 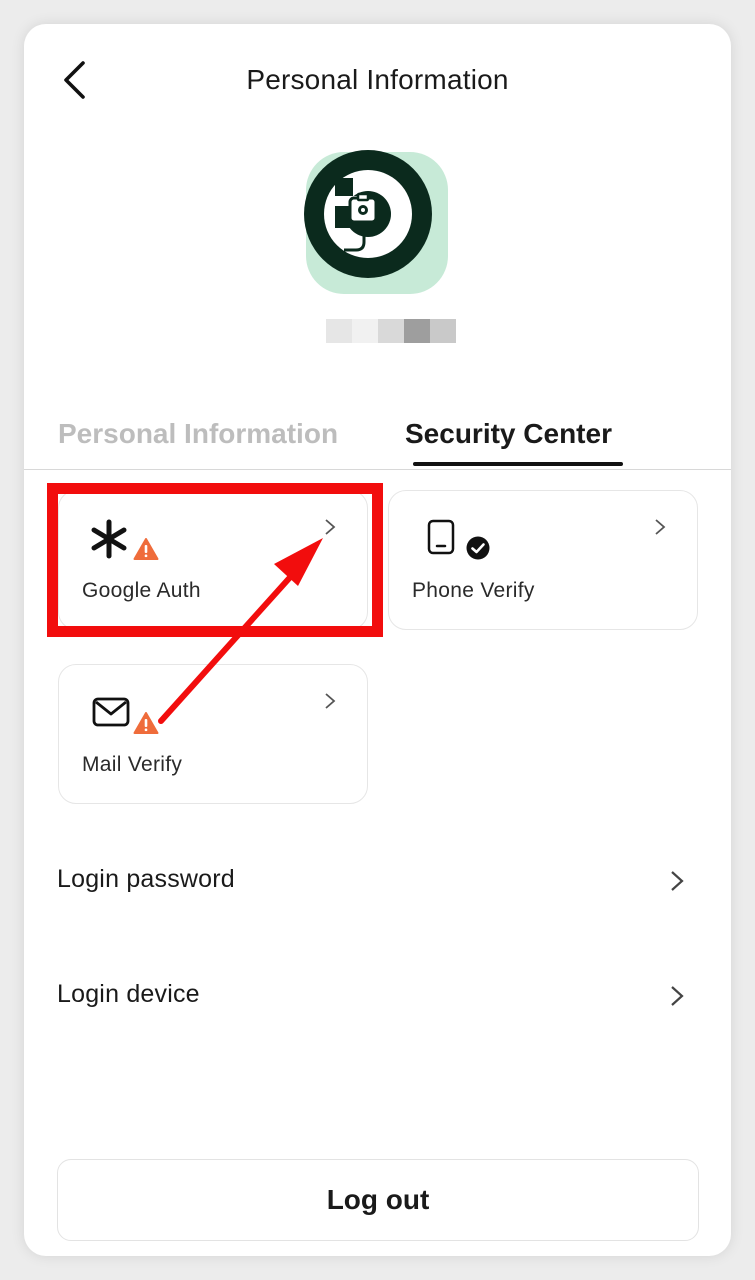 What do you see at coordinates (128, 994) in the screenshot?
I see `login-device-label: Login device` at bounding box center [128, 994].